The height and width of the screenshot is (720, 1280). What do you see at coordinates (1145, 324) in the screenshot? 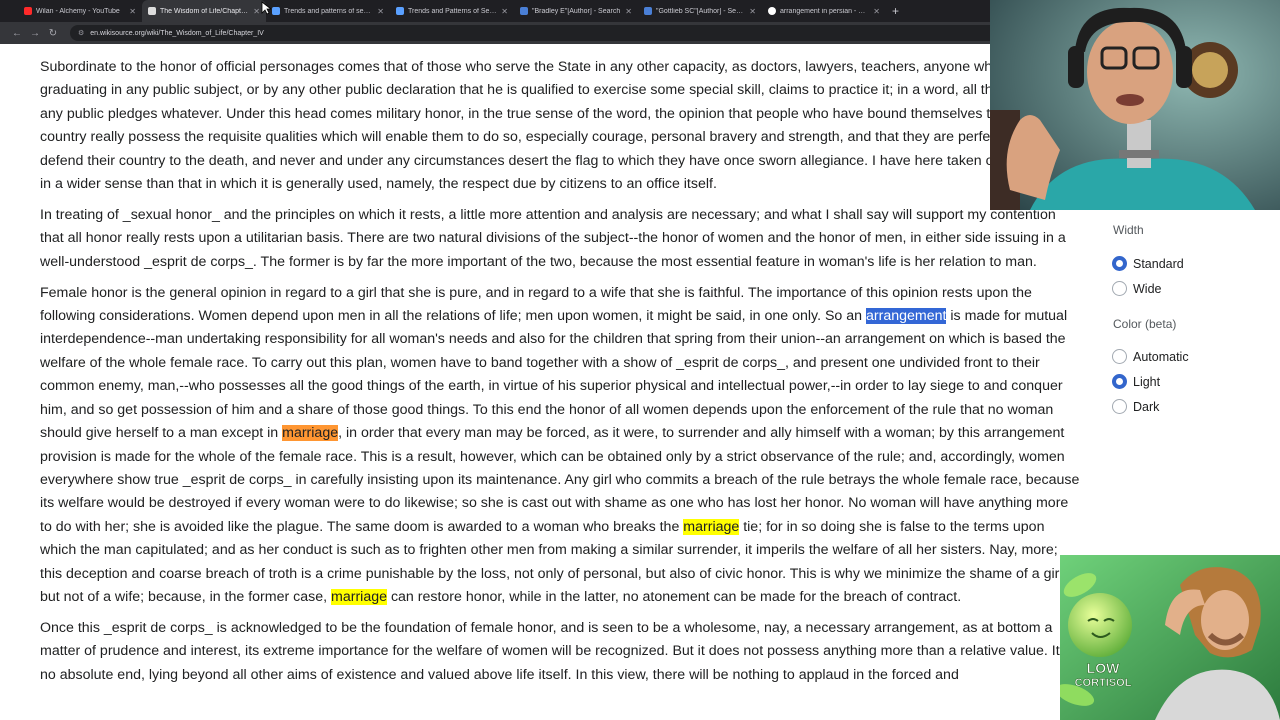
I see `color-heading: Color (beta)` at bounding box center [1145, 324].